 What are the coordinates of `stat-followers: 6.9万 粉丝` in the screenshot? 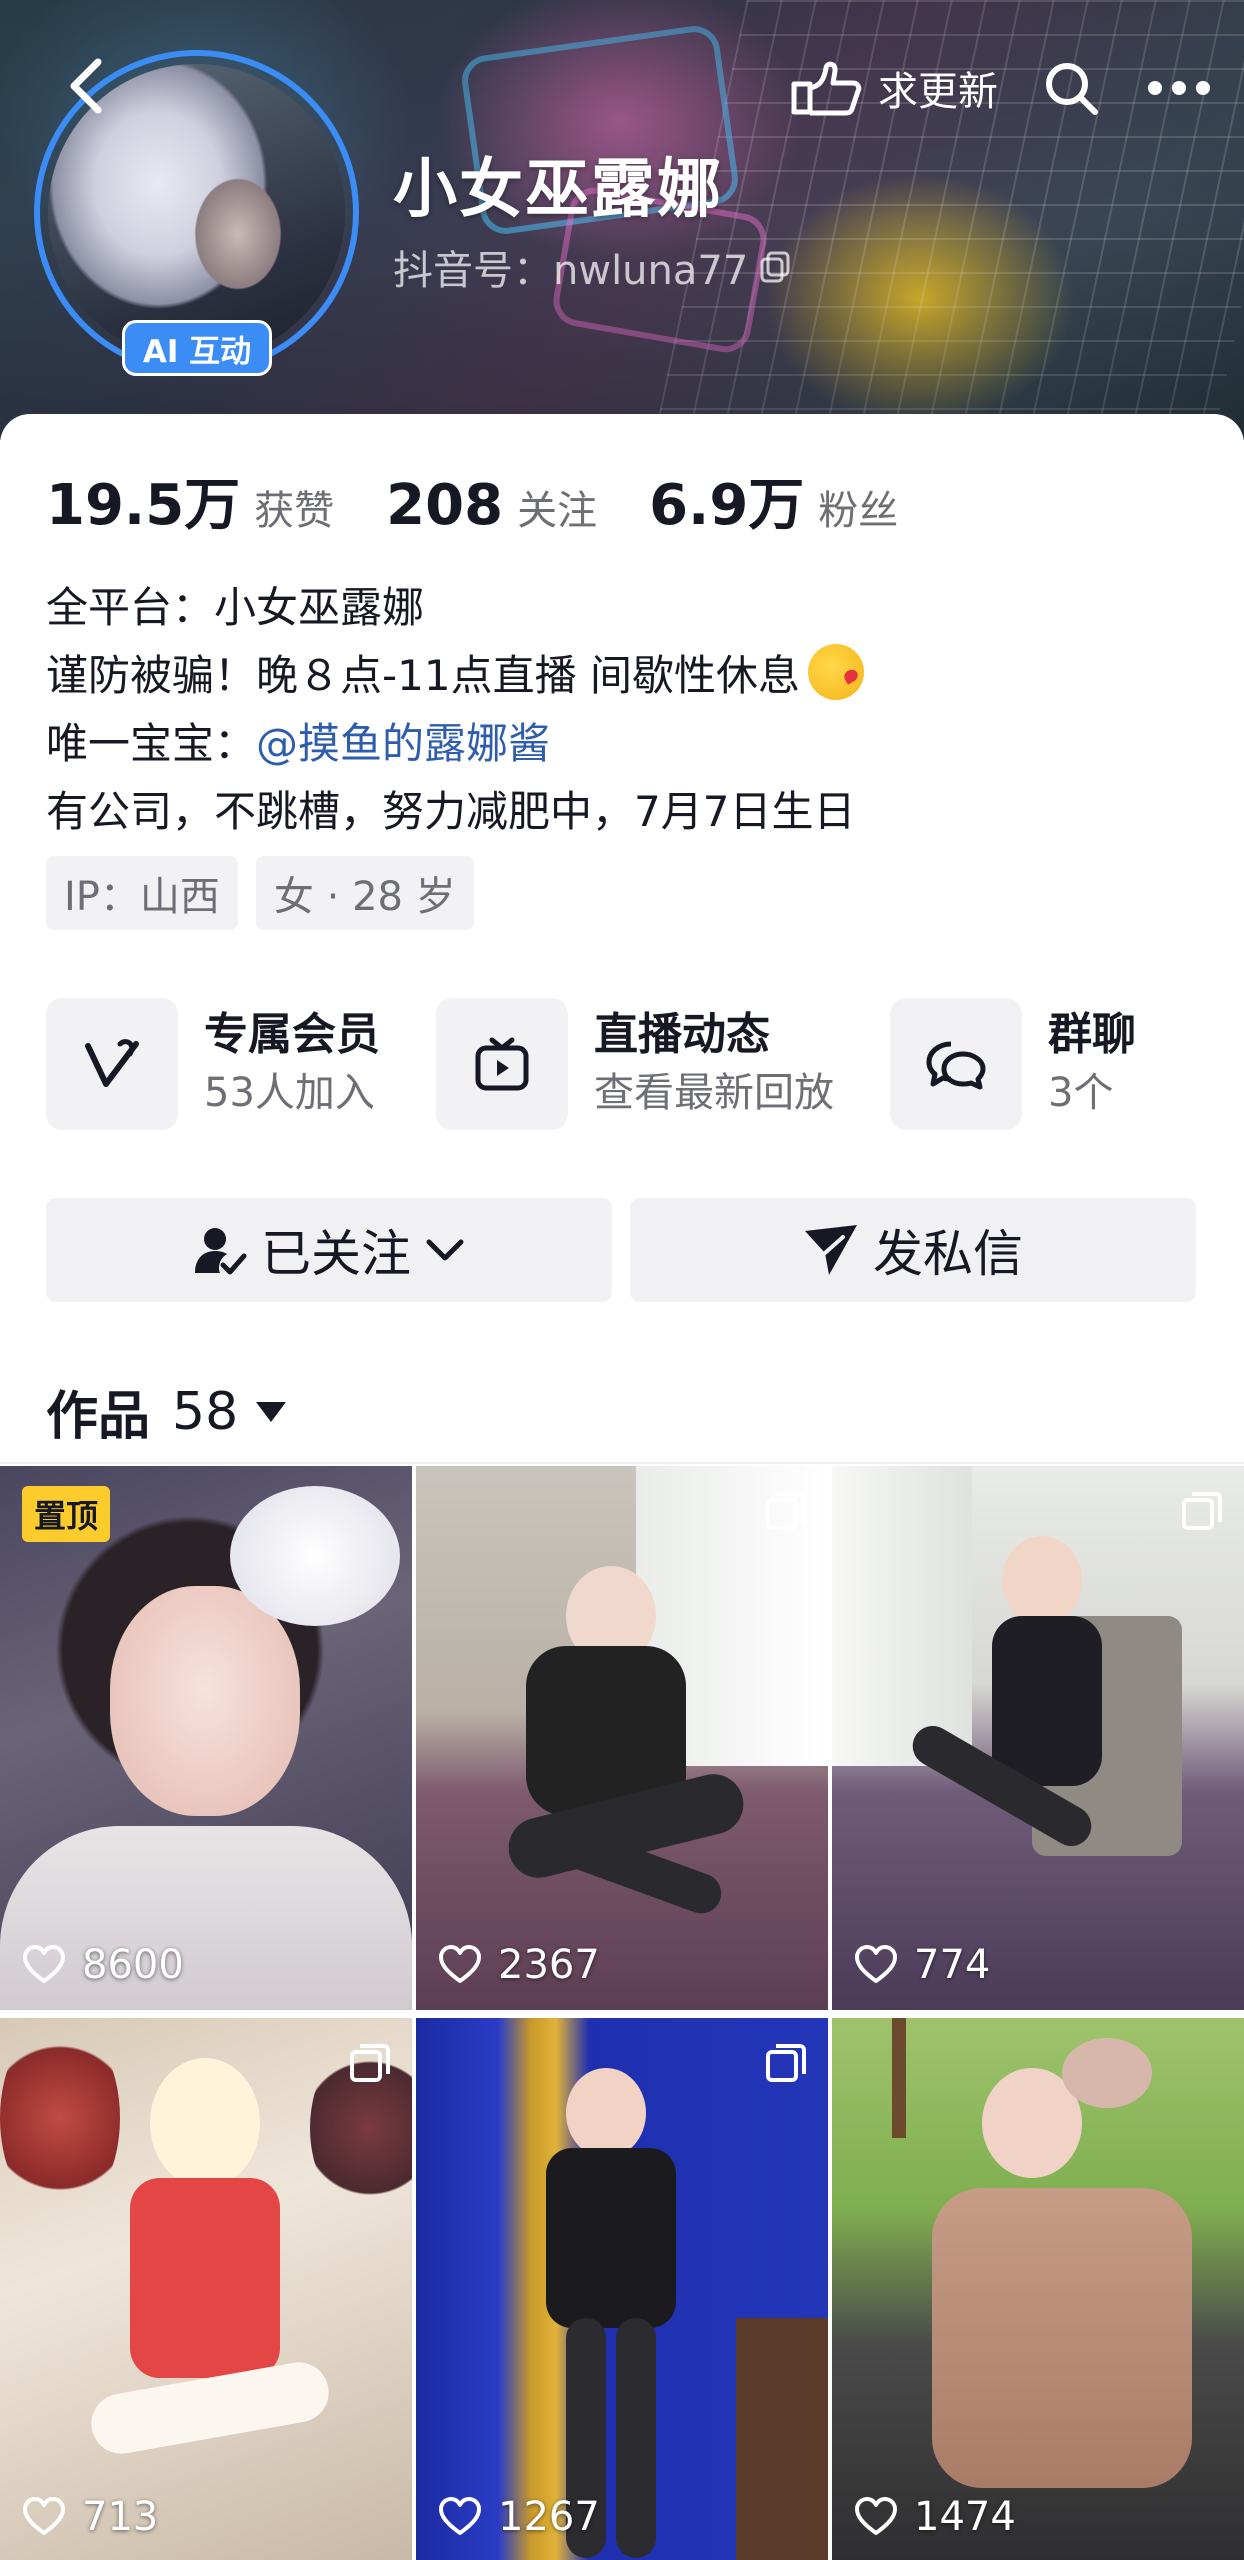 It's located at (773, 500).